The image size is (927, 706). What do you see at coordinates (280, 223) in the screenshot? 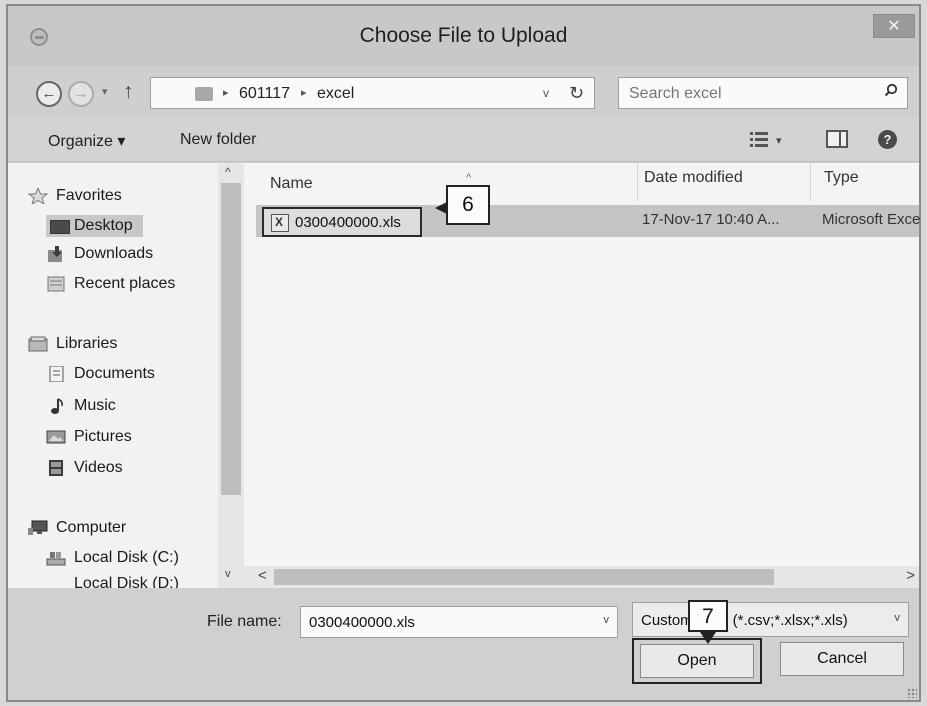
I see `excel-file-icon` at bounding box center [280, 223].